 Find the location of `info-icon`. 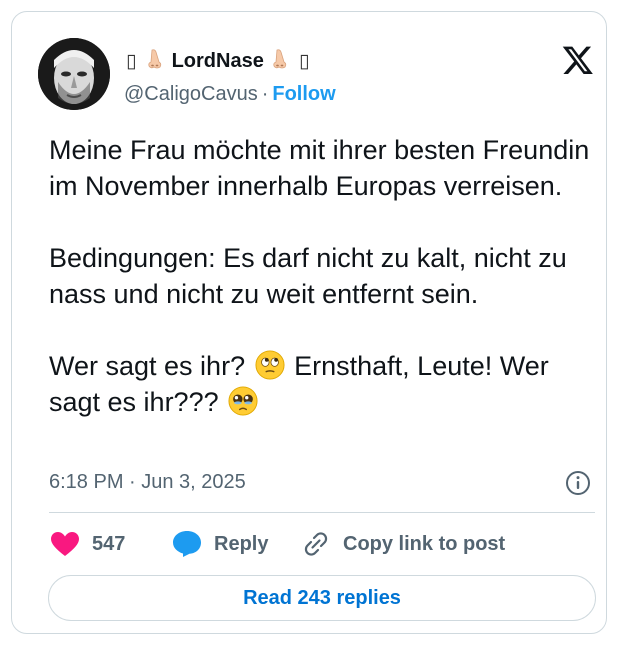

info-icon is located at coordinates (578, 483).